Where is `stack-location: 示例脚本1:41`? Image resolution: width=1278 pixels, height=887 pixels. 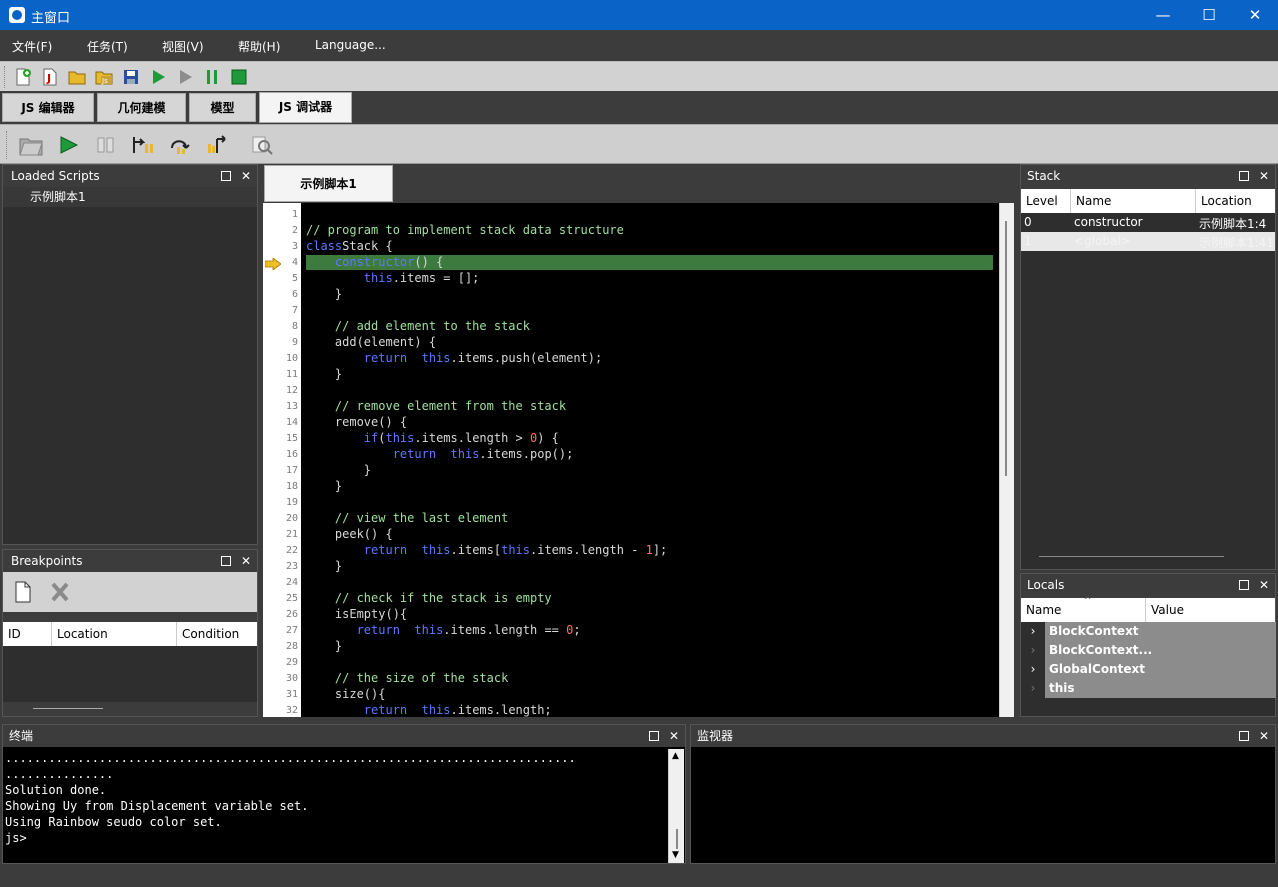 stack-location: 示例脚本1:41 is located at coordinates (1236, 243).